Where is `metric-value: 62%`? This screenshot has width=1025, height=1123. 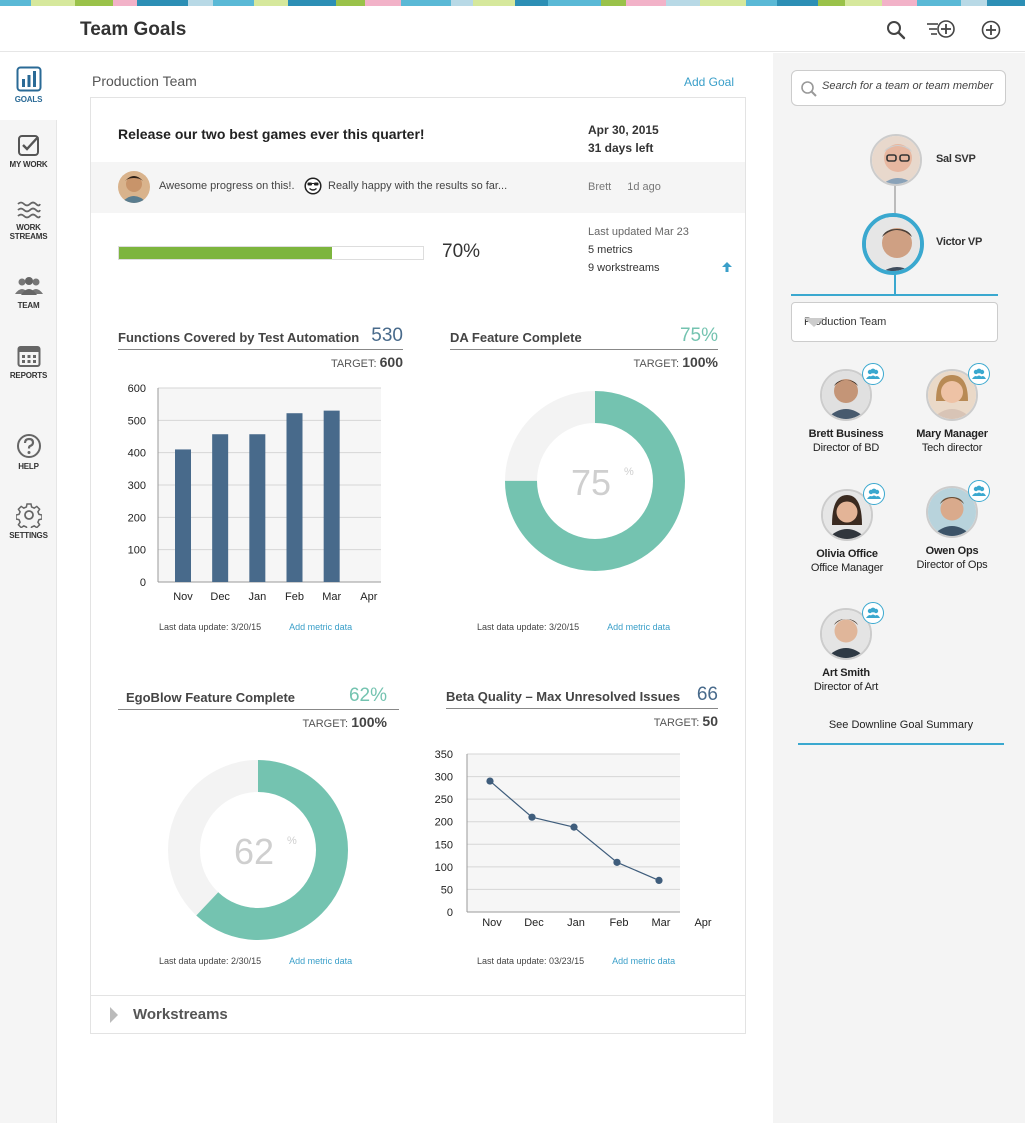
metric-value: 62% is located at coordinates (367, 695).